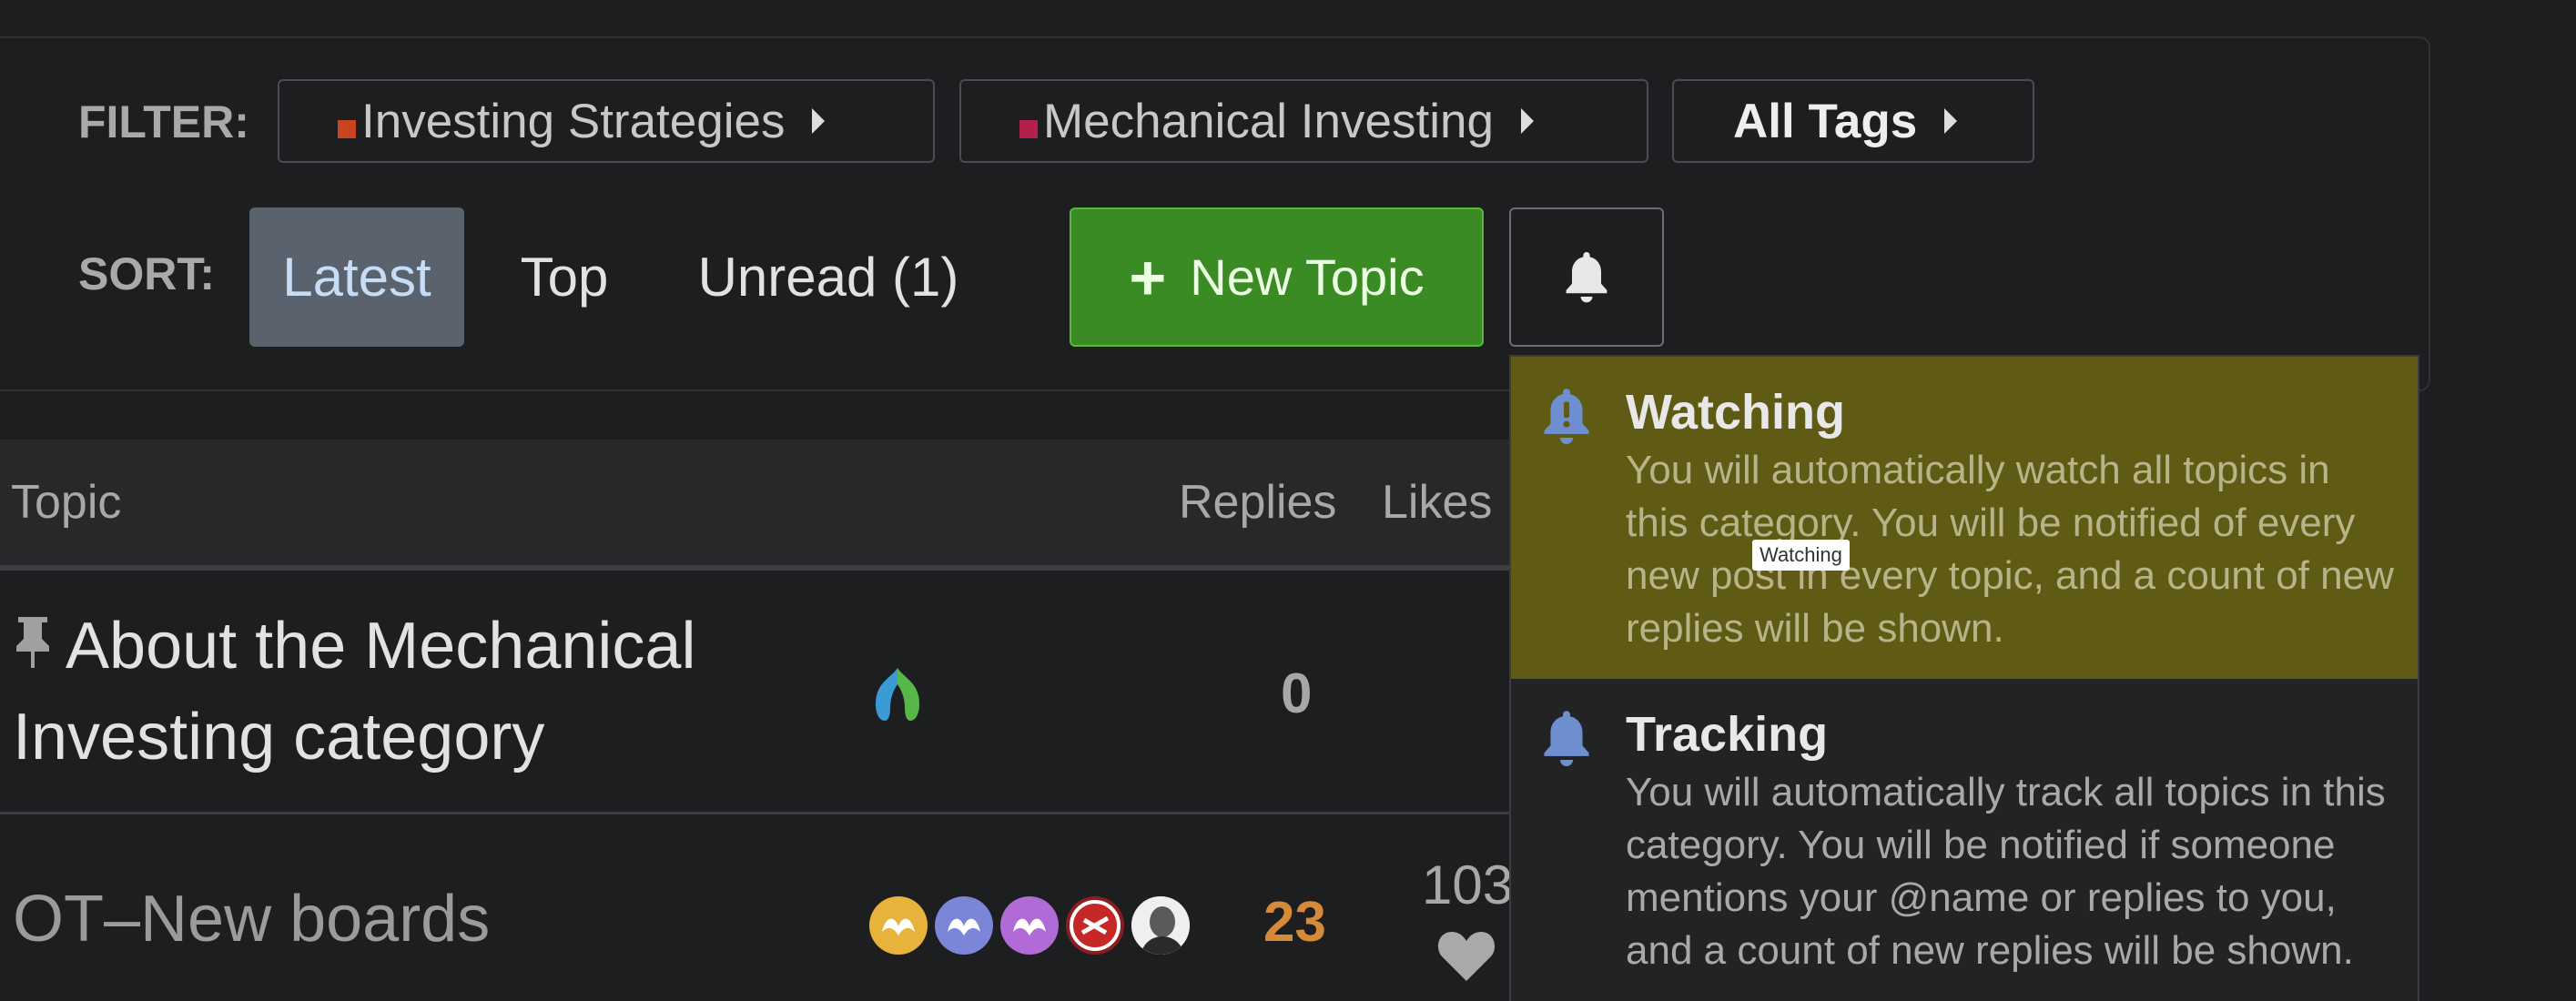  I want to click on column-header-topic: Topic, so click(66, 503).